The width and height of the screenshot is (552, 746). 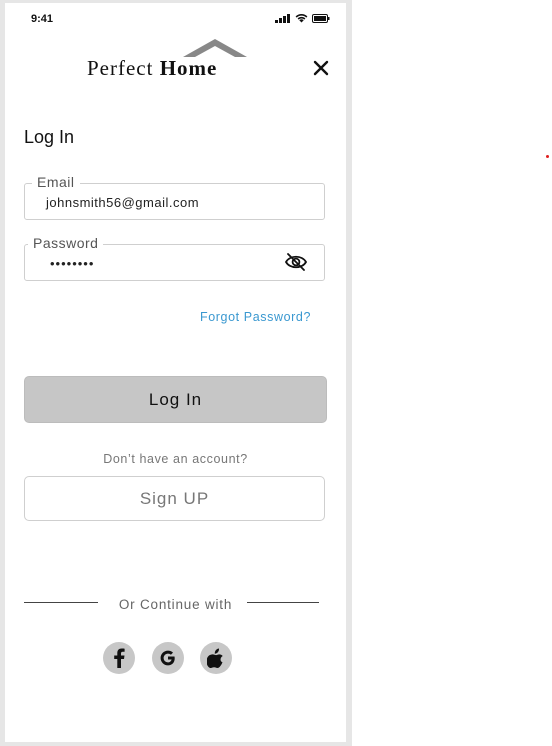 I want to click on close-icon, so click(x=321, y=68).